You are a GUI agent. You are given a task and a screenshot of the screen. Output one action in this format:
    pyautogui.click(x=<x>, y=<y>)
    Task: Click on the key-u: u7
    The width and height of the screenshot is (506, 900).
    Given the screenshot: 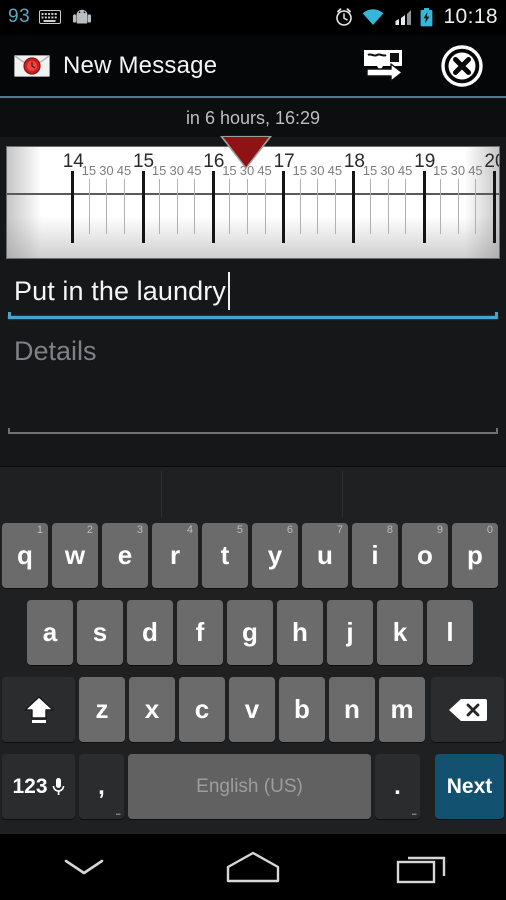 What is the action you would take?
    pyautogui.click(x=325, y=555)
    